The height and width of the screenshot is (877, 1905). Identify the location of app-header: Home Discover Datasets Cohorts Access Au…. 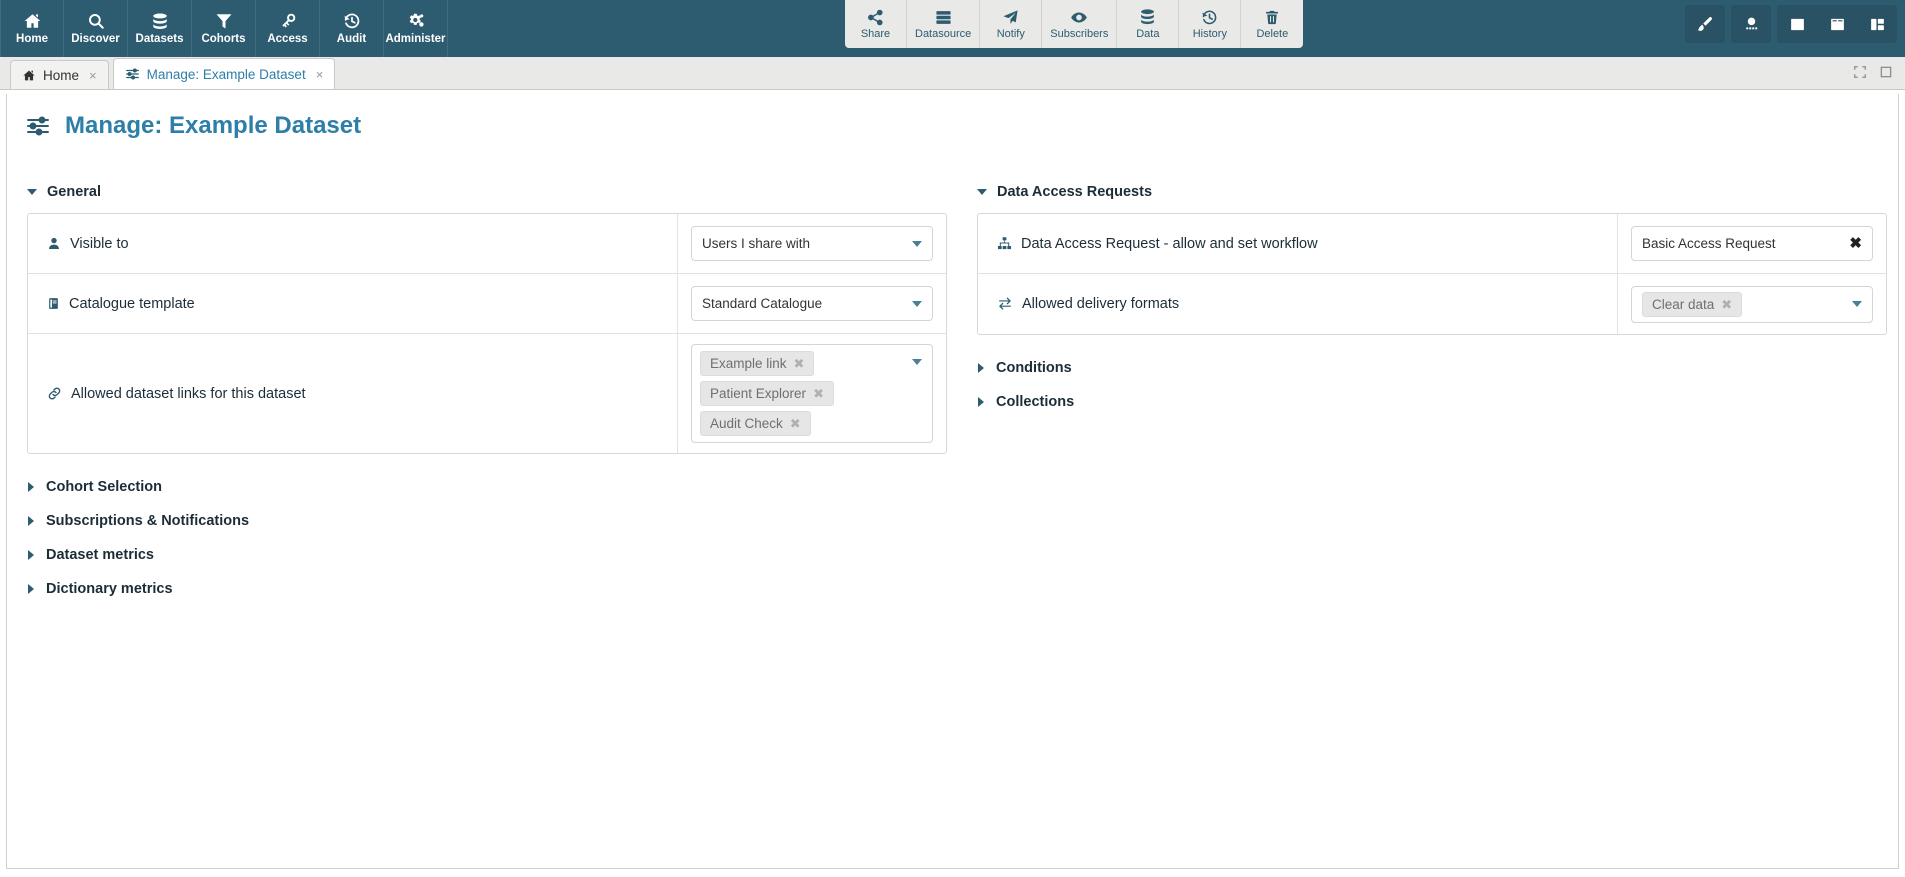
(952, 28).